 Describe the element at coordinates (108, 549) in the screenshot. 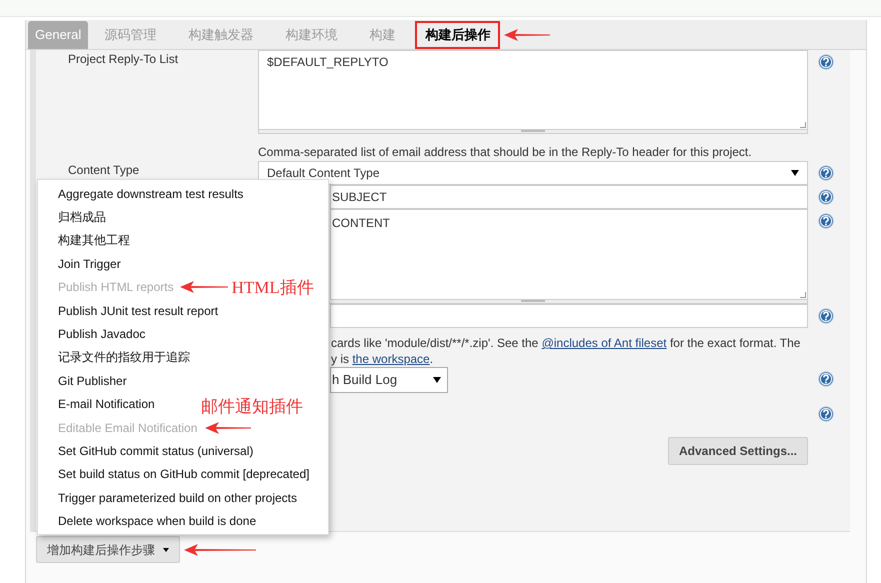

I see `add-step-button: 增加构建后操作步骤` at that location.